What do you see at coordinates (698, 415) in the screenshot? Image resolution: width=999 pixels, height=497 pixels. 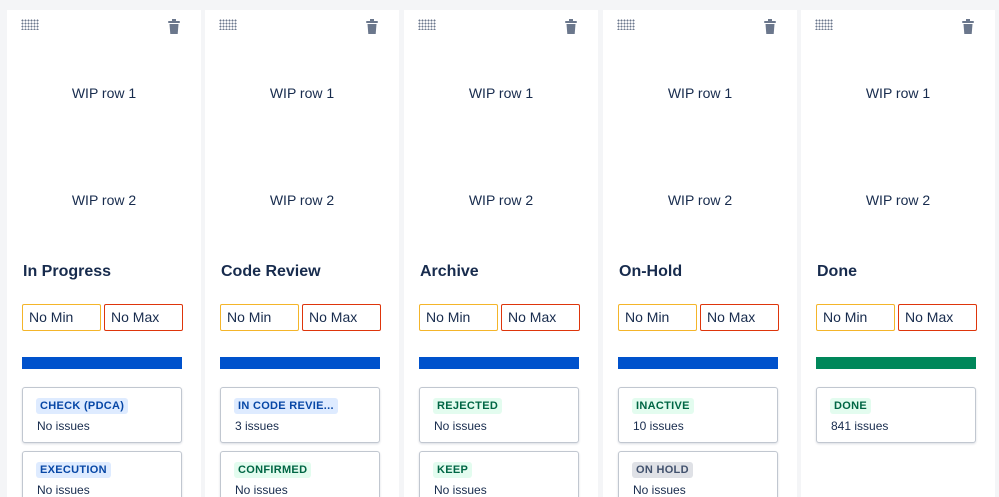 I see `status-card: INACTIVE 10 issues` at bounding box center [698, 415].